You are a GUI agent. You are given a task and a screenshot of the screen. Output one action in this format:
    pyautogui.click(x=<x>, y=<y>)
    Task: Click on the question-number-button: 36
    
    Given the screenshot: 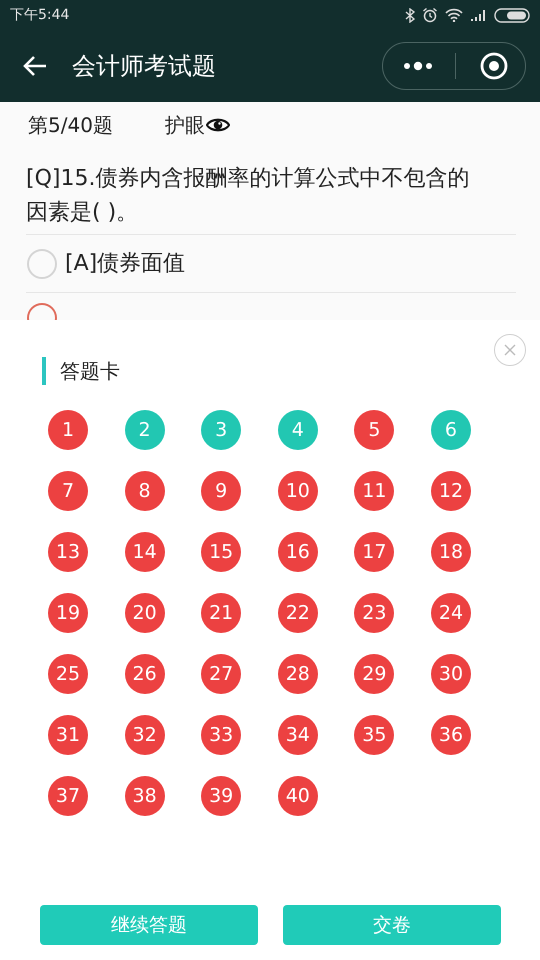 What is the action you would take?
    pyautogui.click(x=450, y=735)
    